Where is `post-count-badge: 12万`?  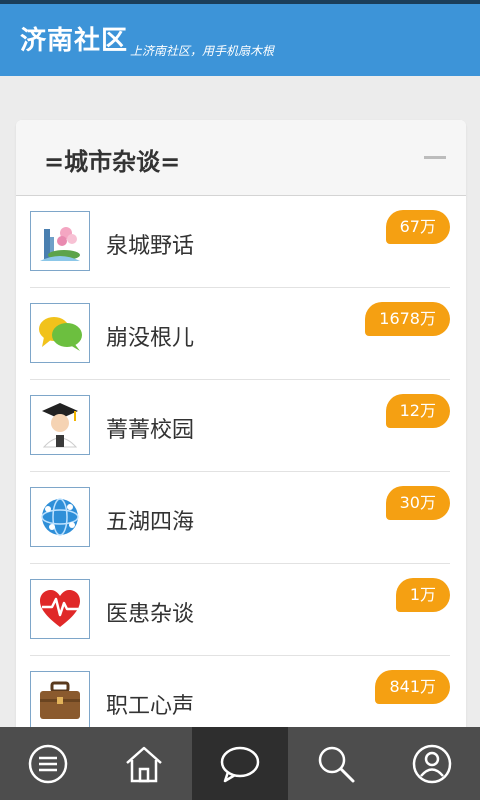 post-count-badge: 12万 is located at coordinates (417, 411).